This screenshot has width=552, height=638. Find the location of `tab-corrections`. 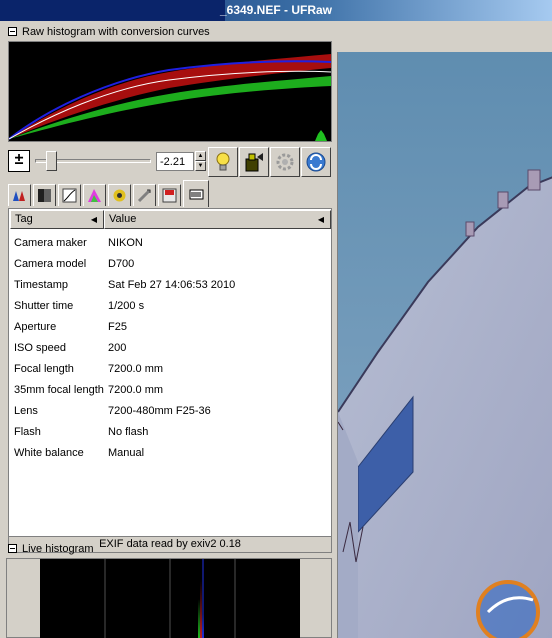

tab-corrections is located at coordinates (119, 195).